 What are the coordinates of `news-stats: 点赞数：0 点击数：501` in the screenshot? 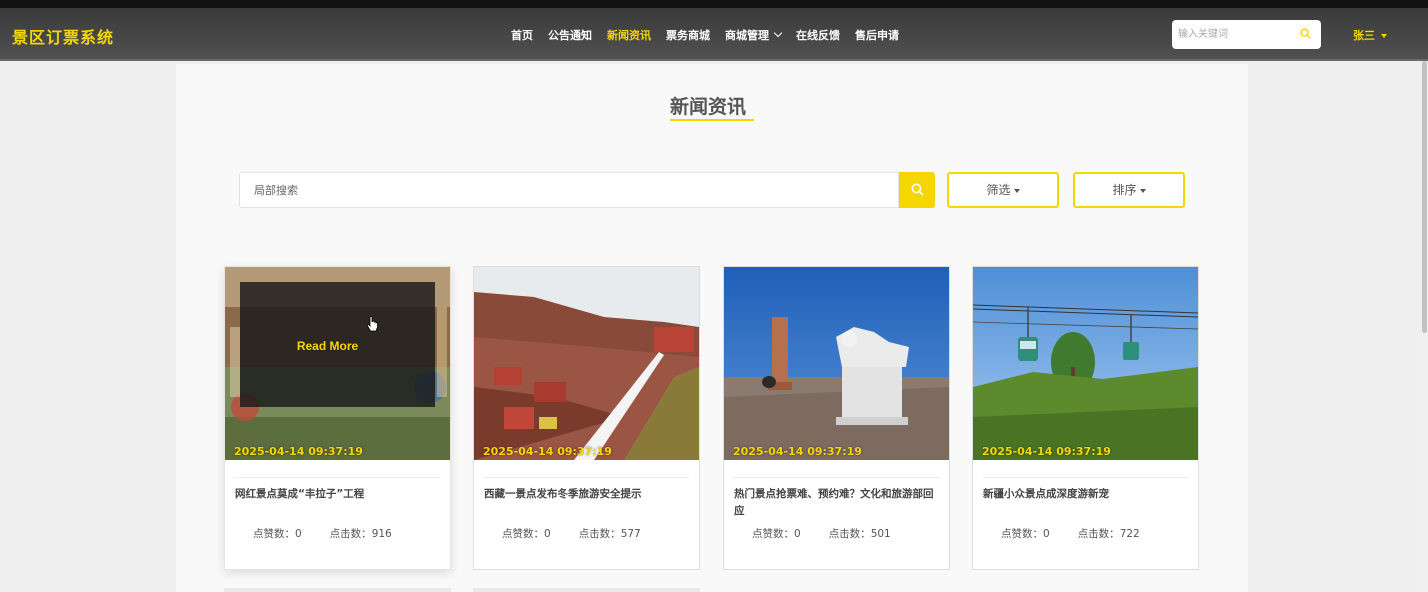 It's located at (821, 533).